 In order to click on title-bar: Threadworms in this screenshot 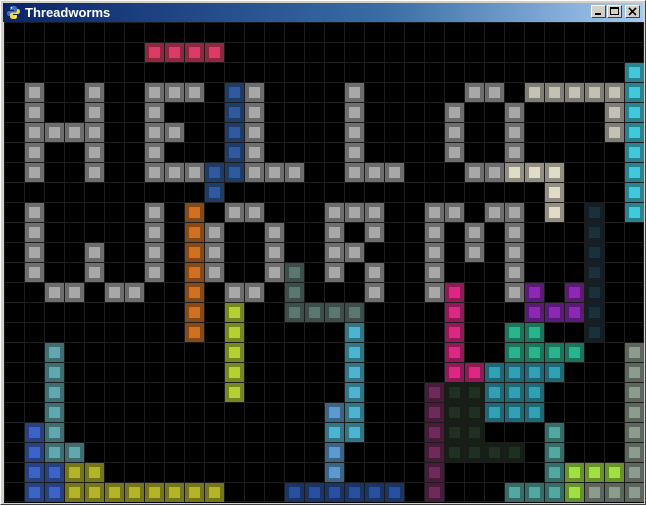, I will do `click(323, 12)`.